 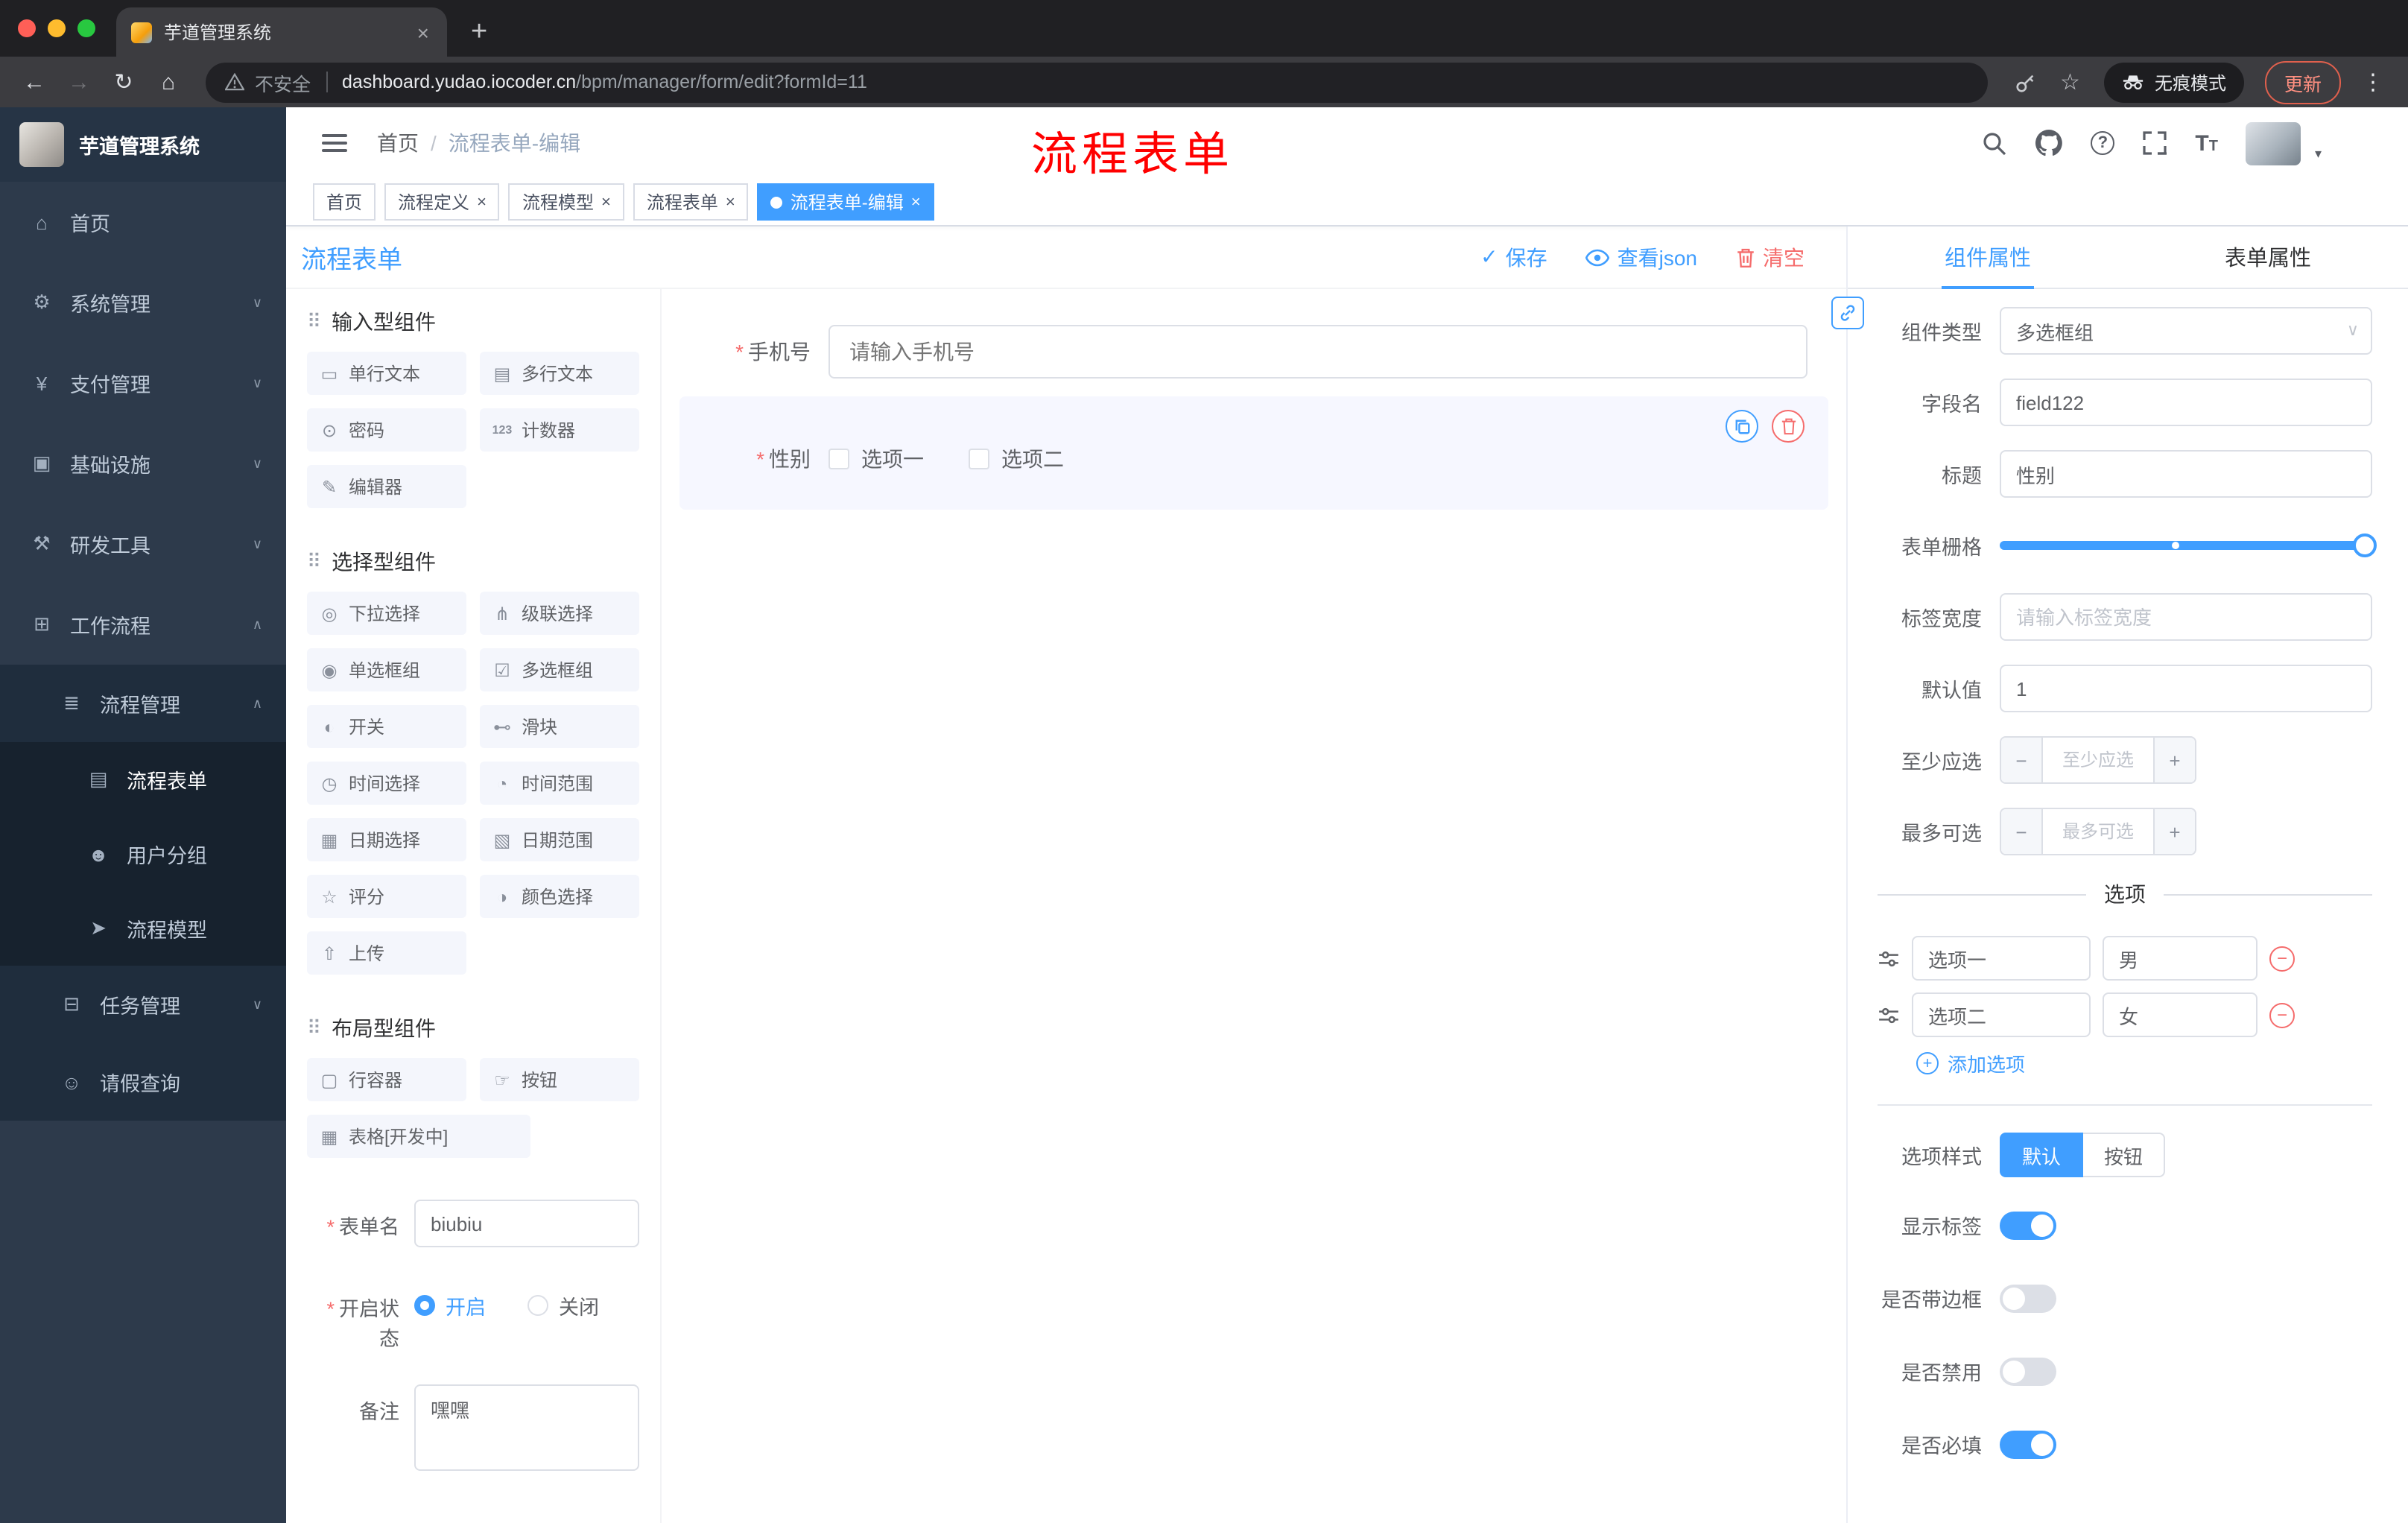 I want to click on sidebar-item-process-model: ➤ 流程模型, so click(x=143, y=929).